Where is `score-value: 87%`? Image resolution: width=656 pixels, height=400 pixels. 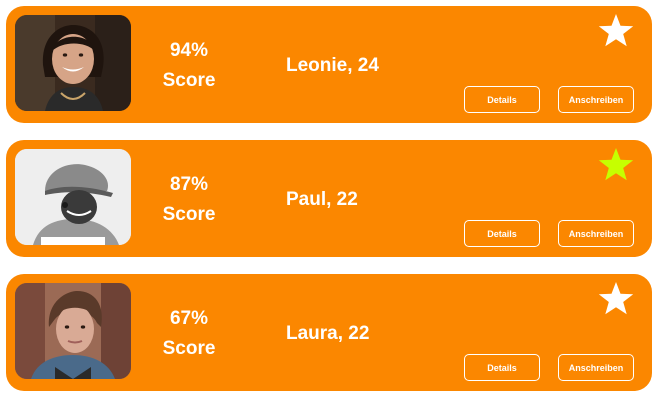
score-value: 87% is located at coordinates (189, 184).